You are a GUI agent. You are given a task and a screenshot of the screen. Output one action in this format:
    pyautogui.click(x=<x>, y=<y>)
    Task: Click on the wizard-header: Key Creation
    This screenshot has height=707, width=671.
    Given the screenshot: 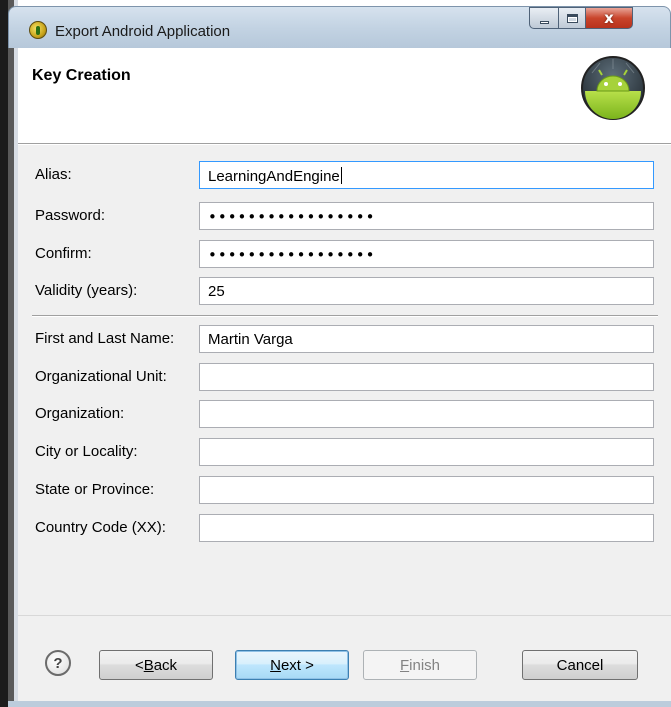 What is the action you would take?
    pyautogui.click(x=344, y=96)
    